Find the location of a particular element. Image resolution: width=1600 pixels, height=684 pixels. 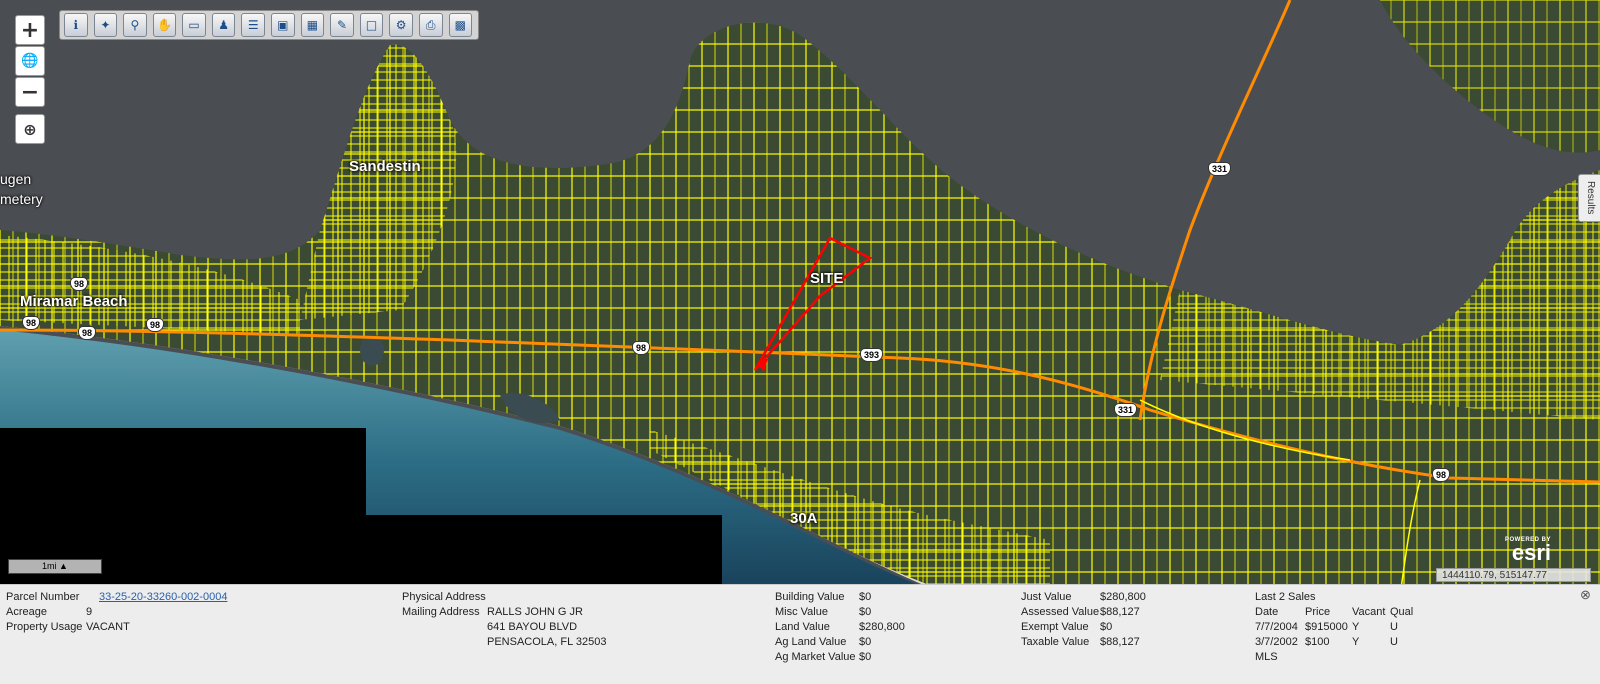

map-label-metery: metery is located at coordinates (21, 199).